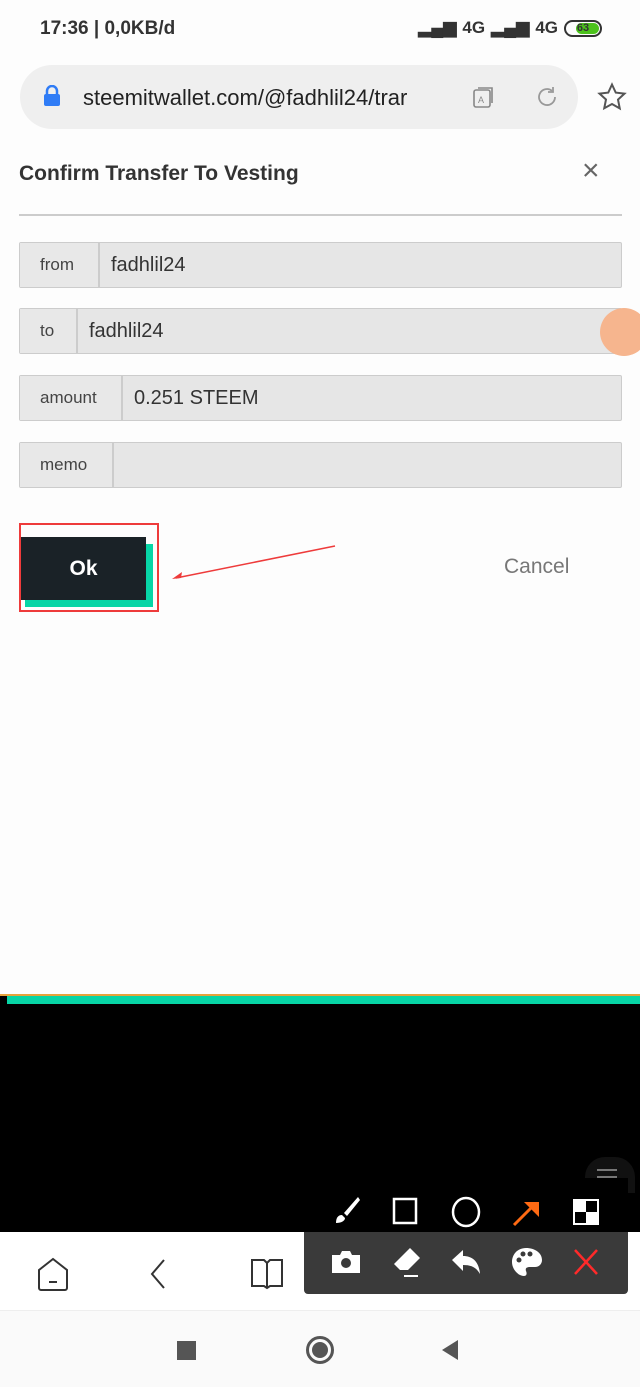 The width and height of the screenshot is (640, 1387). Describe the element at coordinates (71, 398) in the screenshot. I see `field-label: amount` at that location.